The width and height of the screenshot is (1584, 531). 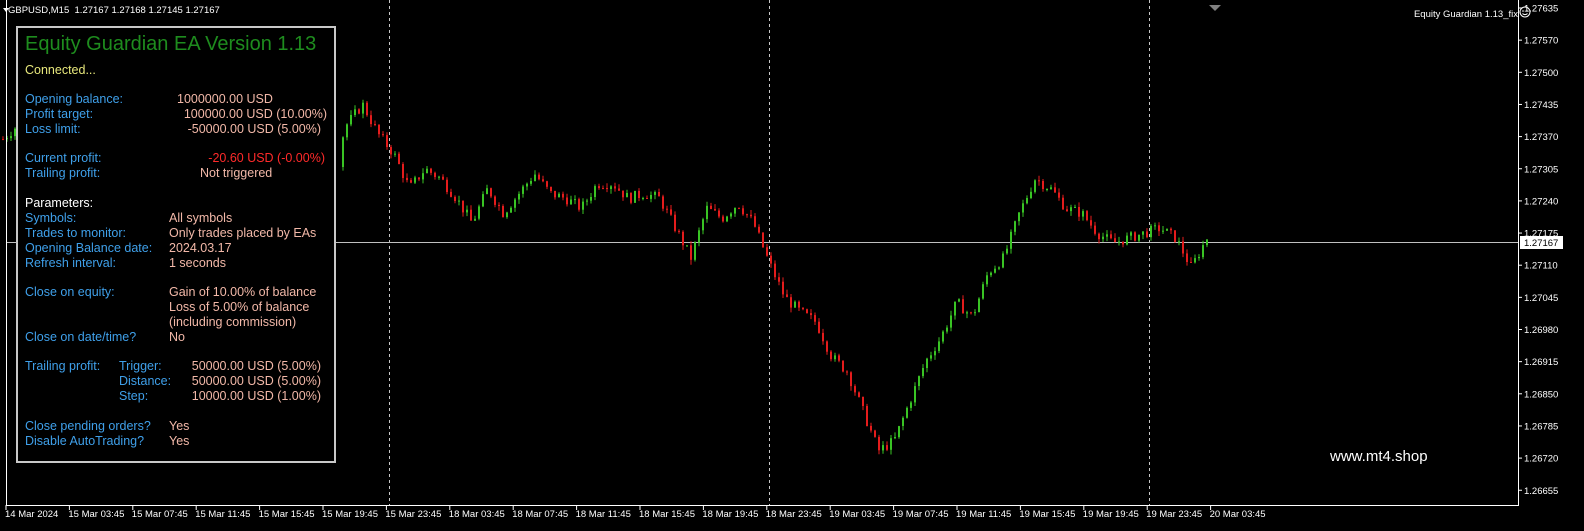 What do you see at coordinates (1541, 169) in the screenshot?
I see `price-tick-label: 1.27305` at bounding box center [1541, 169].